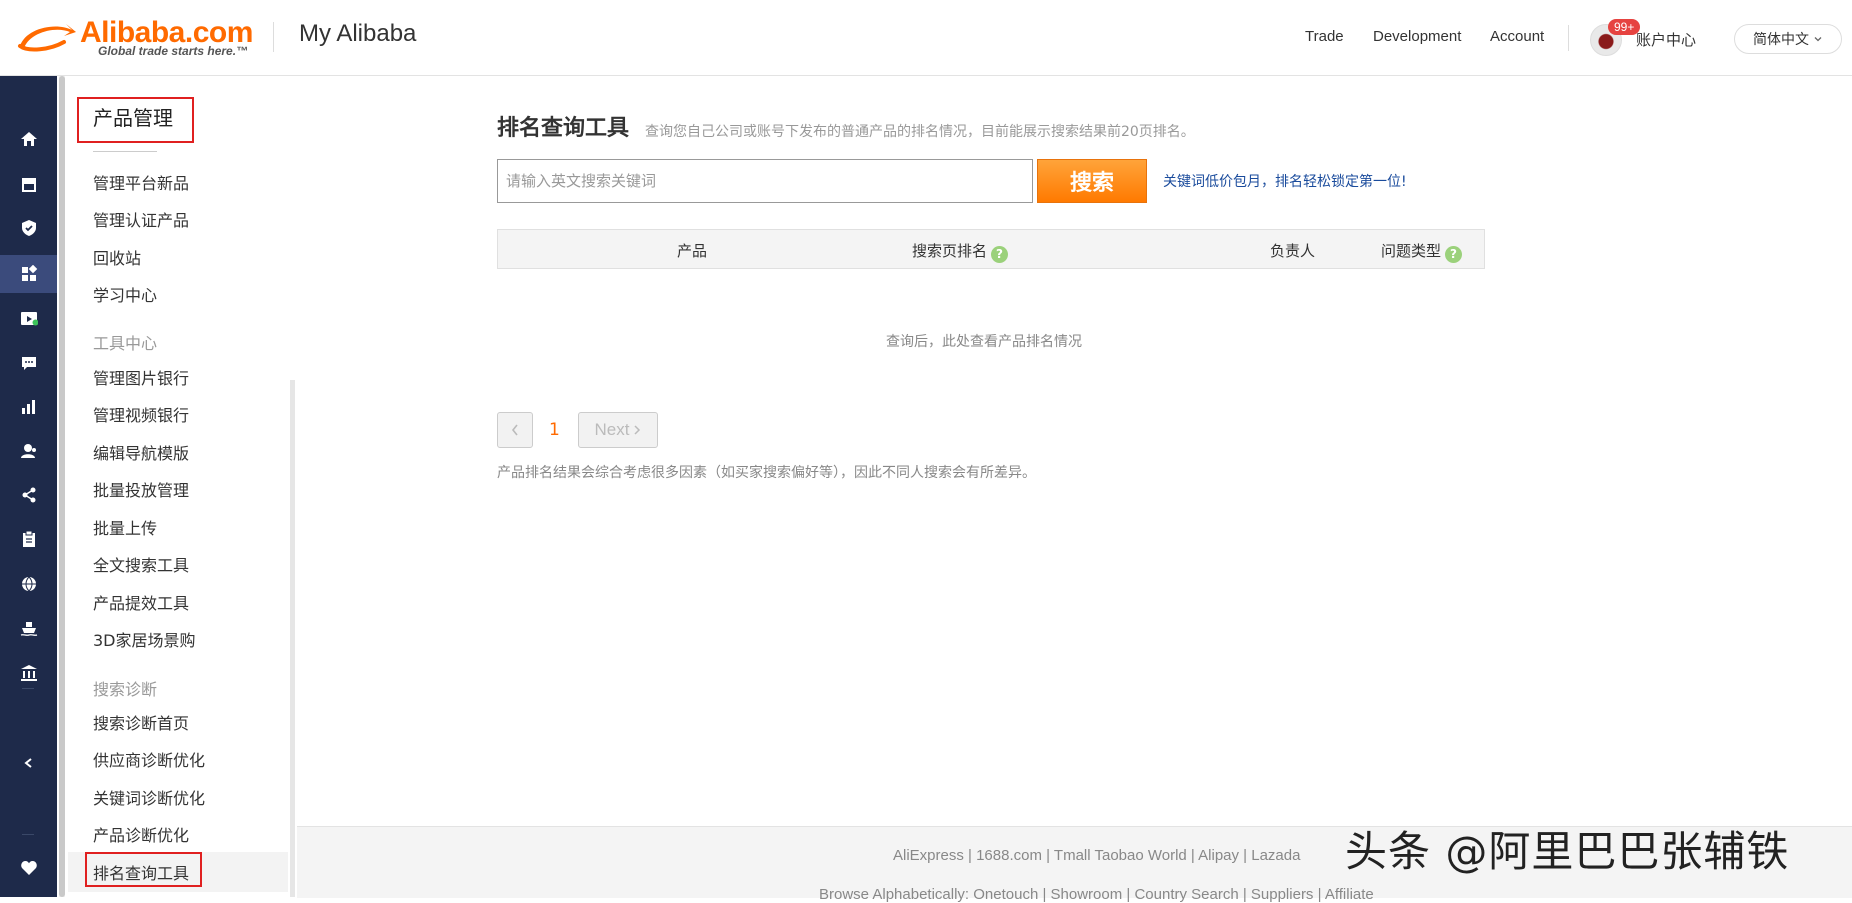  What do you see at coordinates (28, 451) in the screenshot?
I see `users-icon` at bounding box center [28, 451].